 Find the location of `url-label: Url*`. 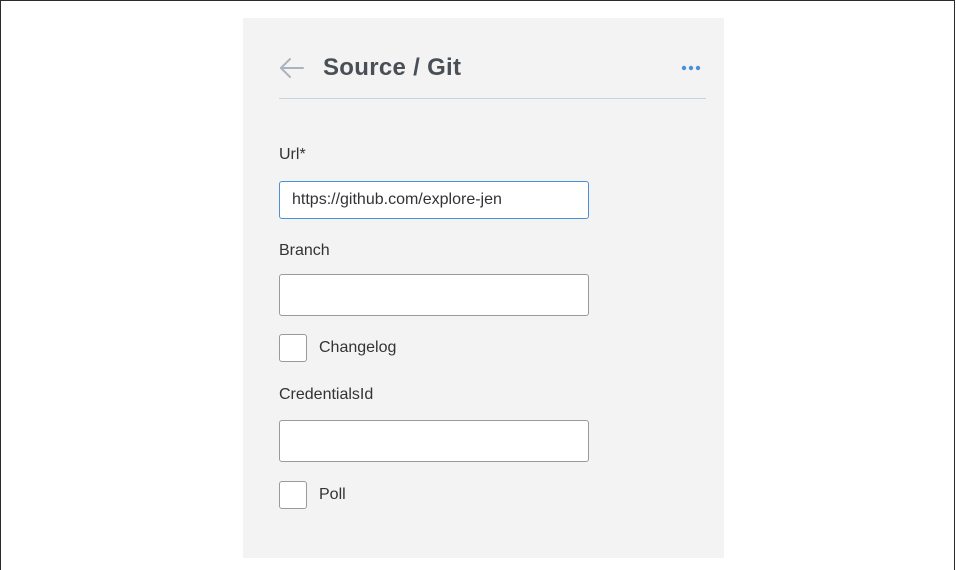

url-label: Url* is located at coordinates (292, 154).